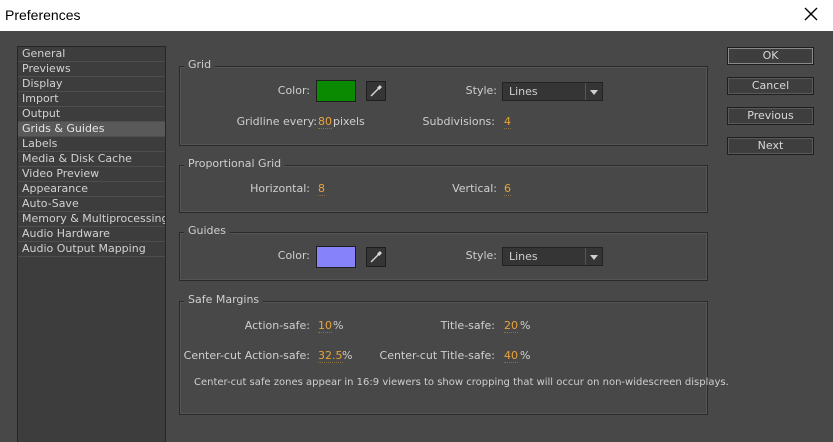 This screenshot has height=442, width=833. I want to click on vertical-label: Vertical:, so click(474, 188).